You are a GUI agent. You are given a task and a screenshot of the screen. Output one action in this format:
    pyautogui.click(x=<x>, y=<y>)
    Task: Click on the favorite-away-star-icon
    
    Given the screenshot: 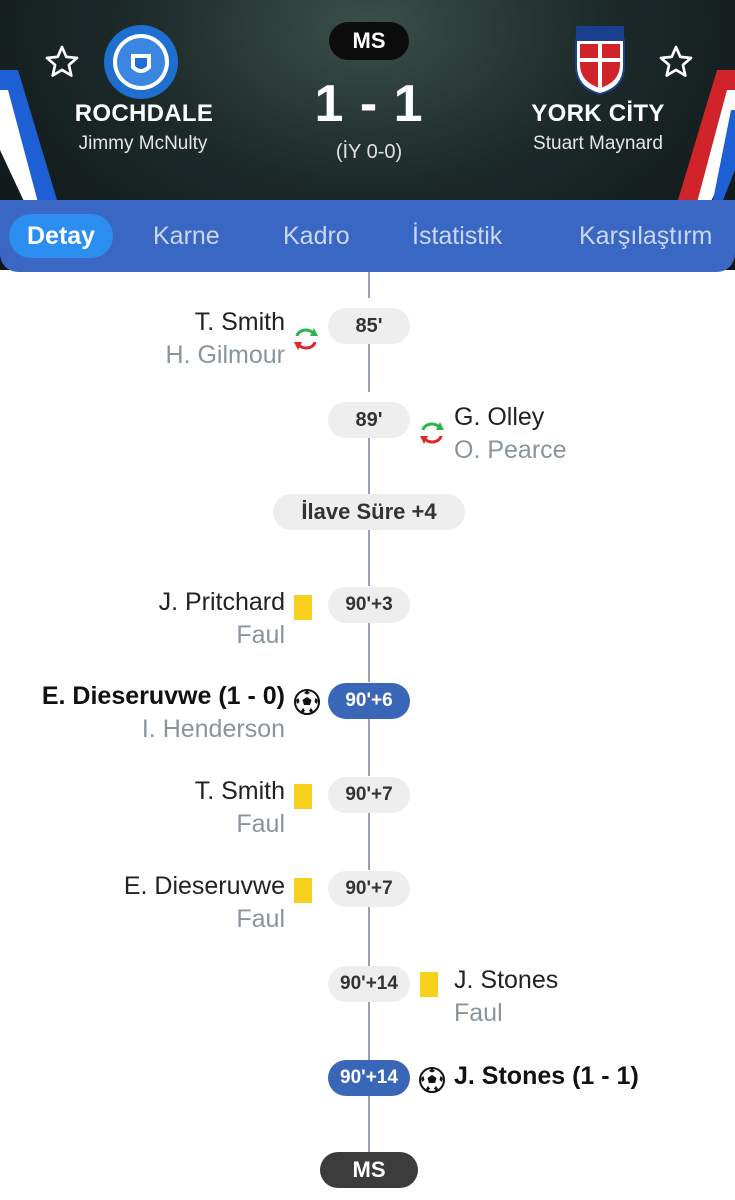 What is the action you would take?
    pyautogui.click(x=676, y=62)
    